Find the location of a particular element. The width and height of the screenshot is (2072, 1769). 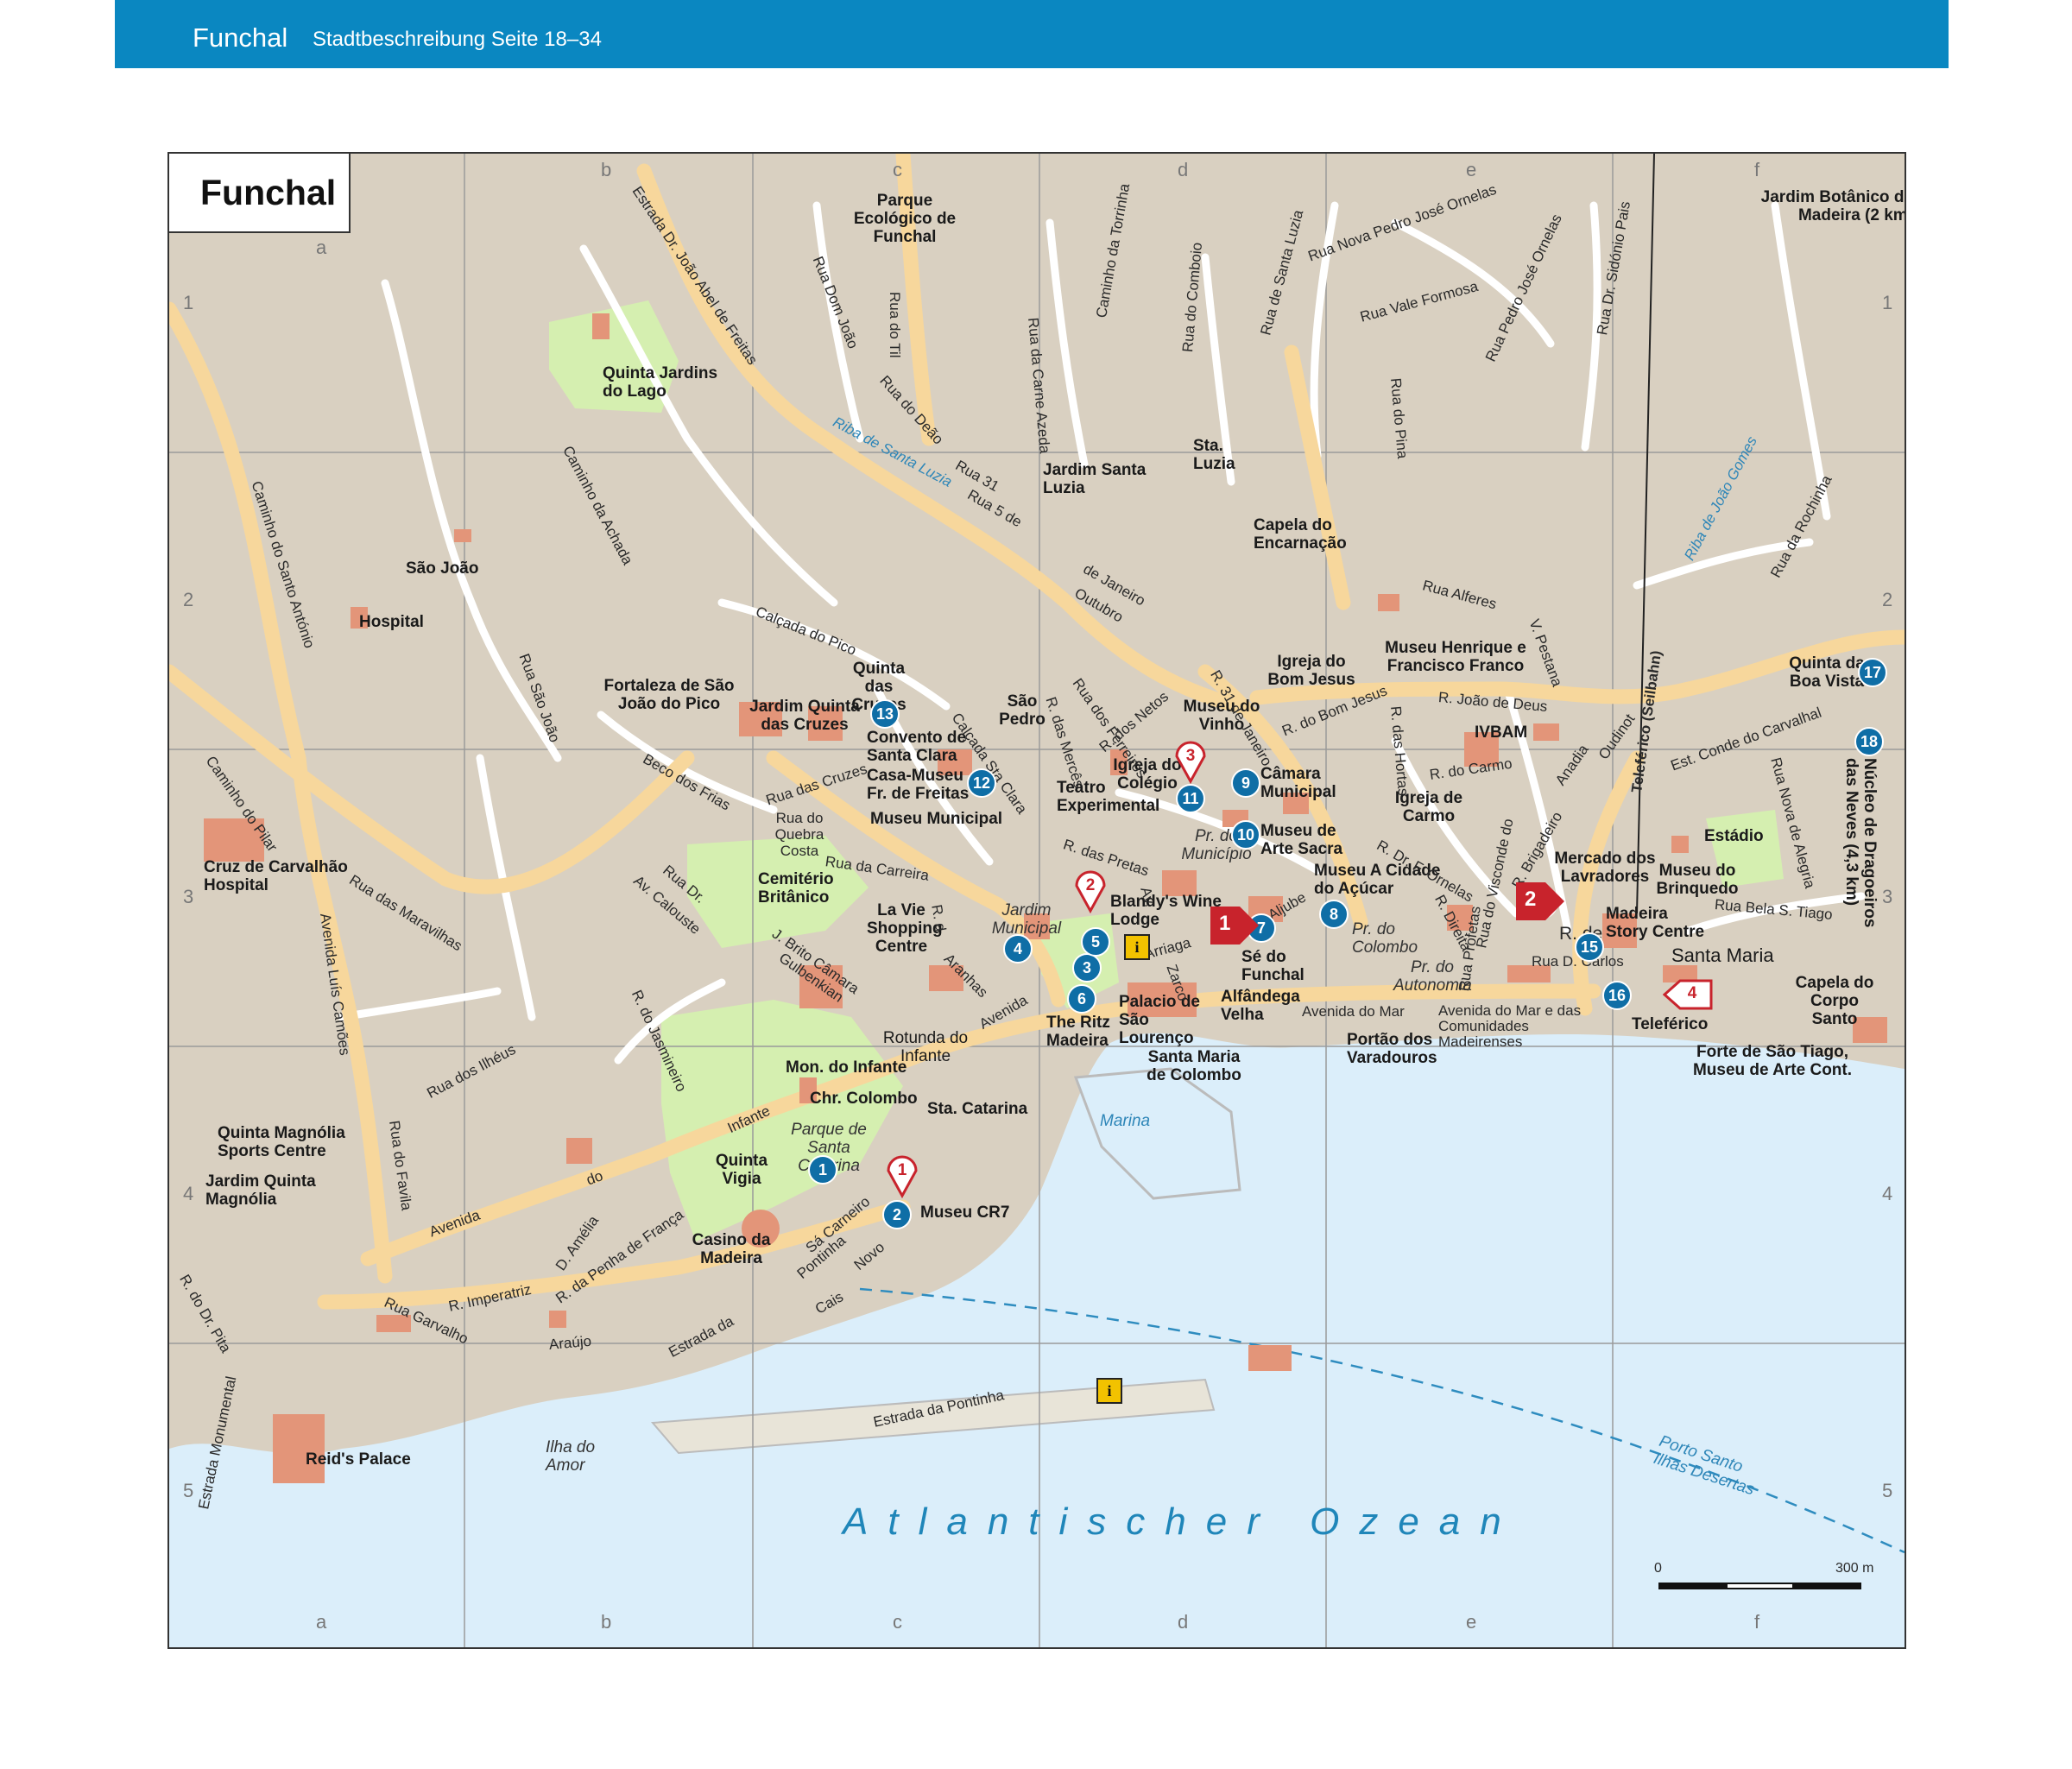

label-santa-maria: Santa Maria is located at coordinates (1722, 955).